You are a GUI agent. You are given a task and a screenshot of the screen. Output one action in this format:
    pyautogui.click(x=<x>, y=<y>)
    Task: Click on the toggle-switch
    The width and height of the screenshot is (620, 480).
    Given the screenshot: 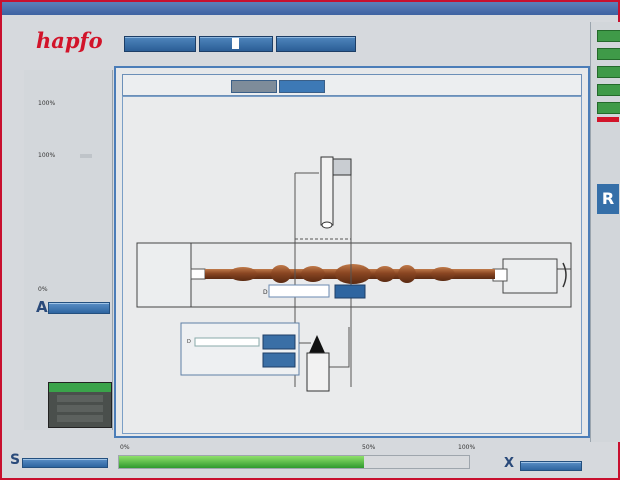 What is the action you would take?
    pyautogui.click(x=236, y=44)
    